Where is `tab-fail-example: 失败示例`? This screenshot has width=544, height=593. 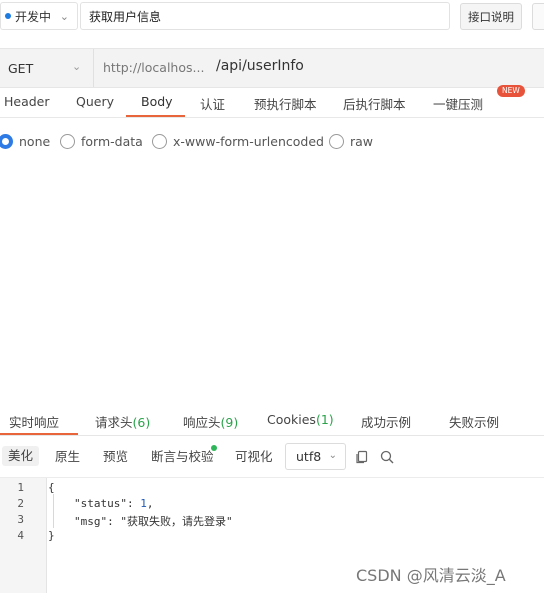
tab-fail-example: 失败示例 is located at coordinates (474, 421).